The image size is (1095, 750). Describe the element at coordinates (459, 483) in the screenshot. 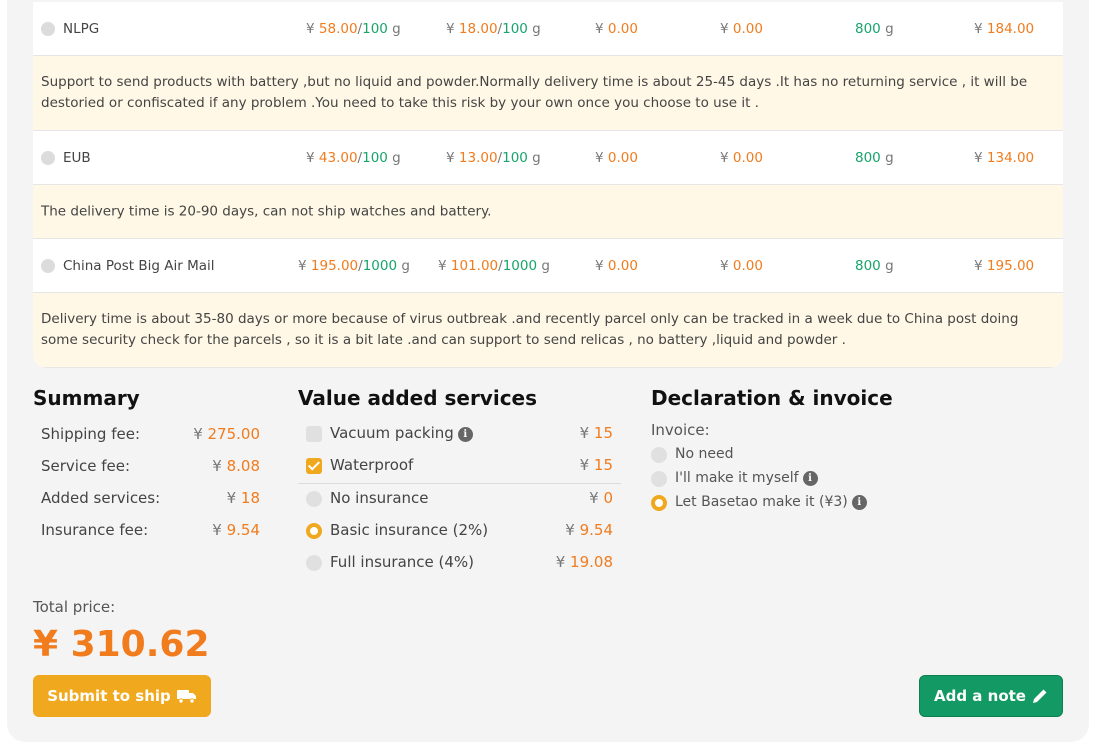

I see `vas-divider` at that location.